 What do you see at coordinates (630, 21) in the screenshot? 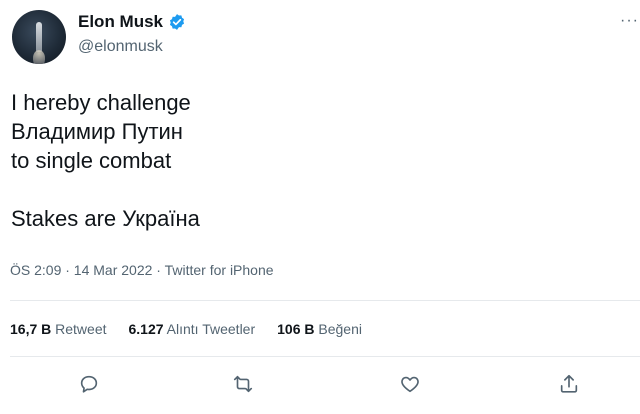
I see `more-options-icon: ···` at bounding box center [630, 21].